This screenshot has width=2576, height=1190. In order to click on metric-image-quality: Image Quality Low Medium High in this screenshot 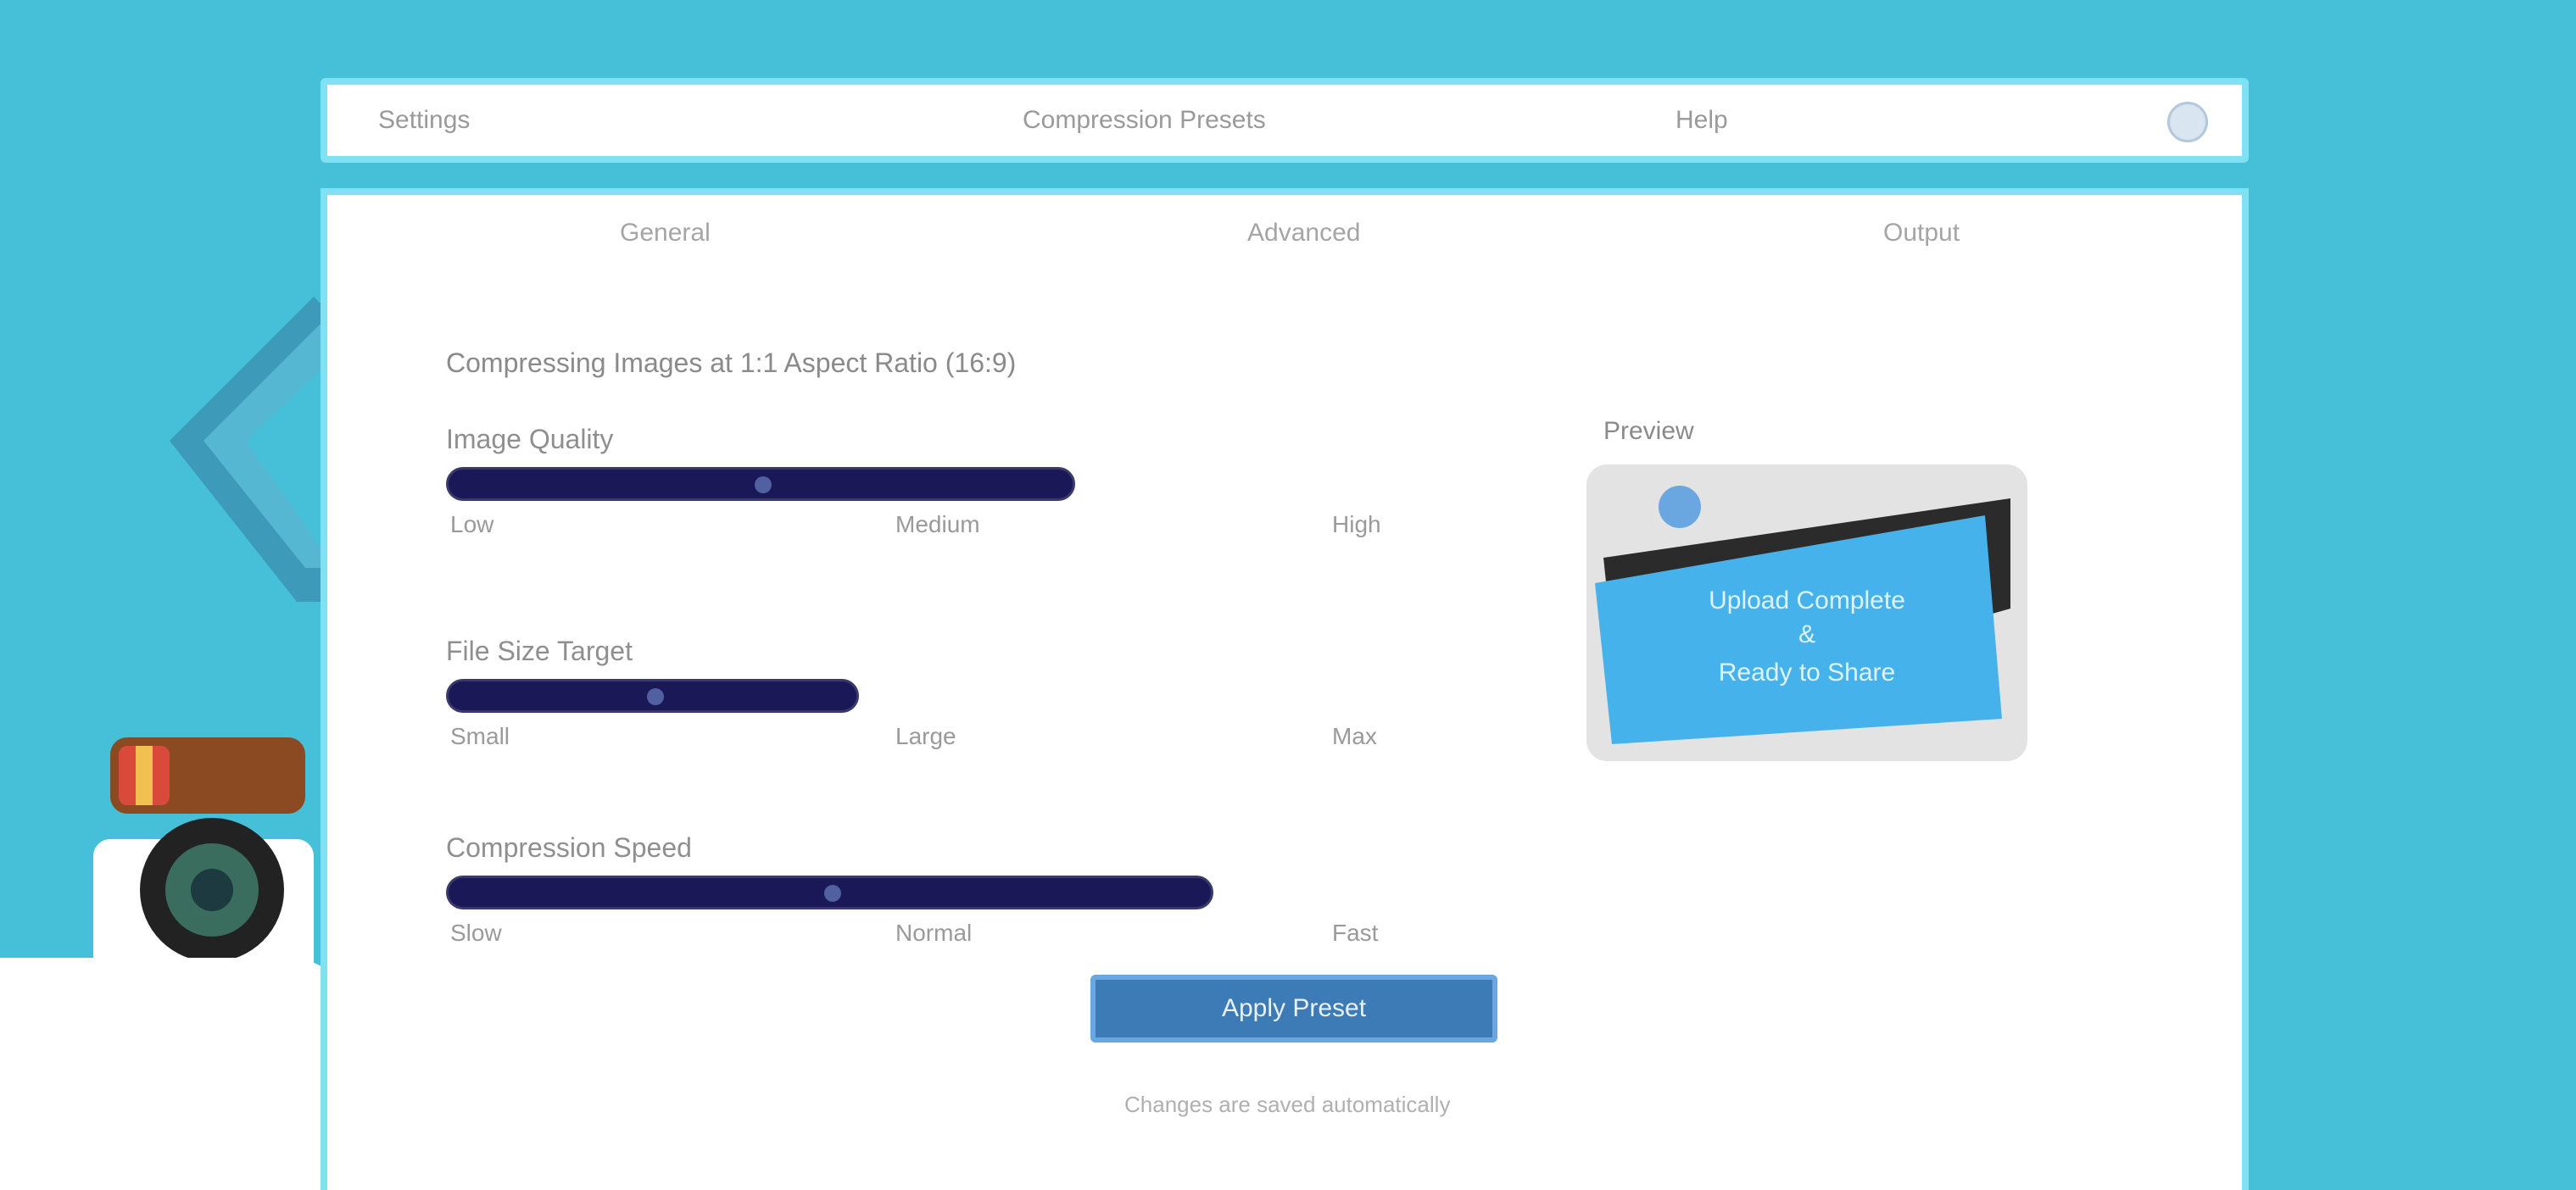, I will do `click(997, 485)`.